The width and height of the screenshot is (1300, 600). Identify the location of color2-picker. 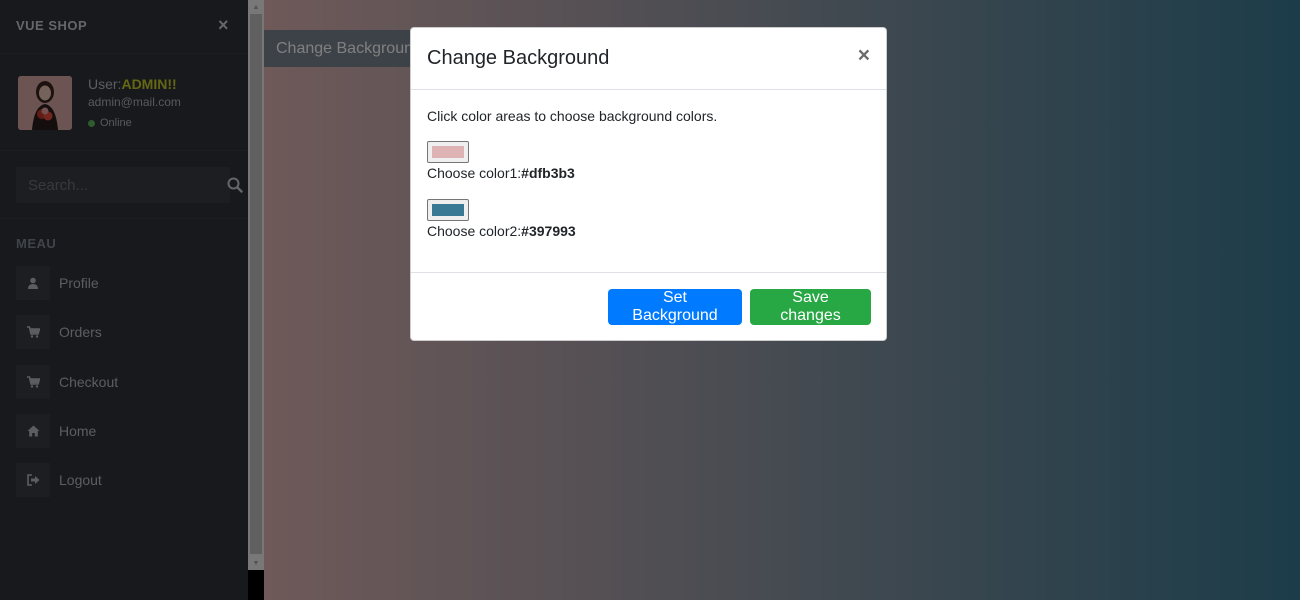
(448, 210).